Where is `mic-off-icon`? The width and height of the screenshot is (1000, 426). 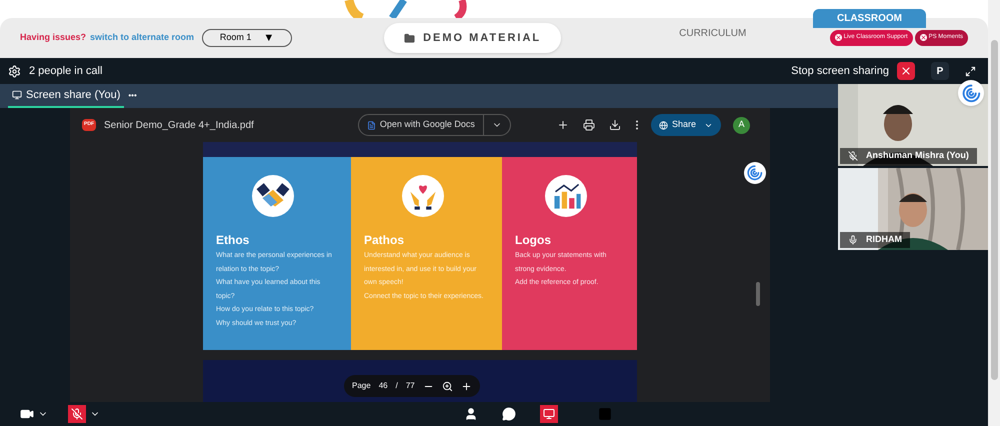
mic-off-icon is located at coordinates (77, 414).